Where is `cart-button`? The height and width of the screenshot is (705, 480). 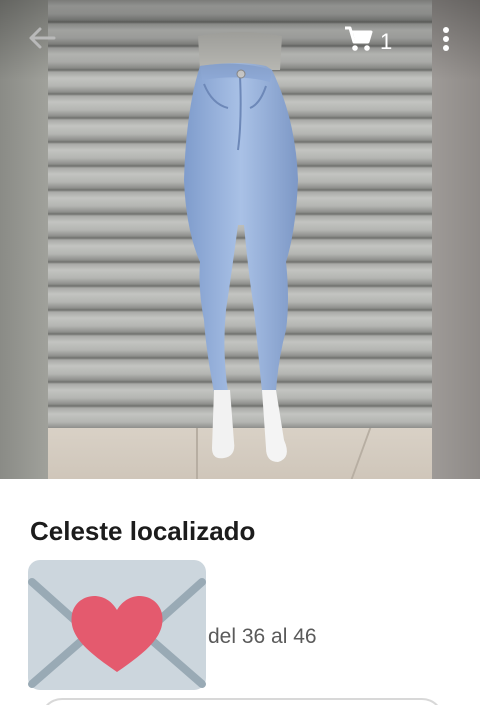 cart-button is located at coordinates (358, 41).